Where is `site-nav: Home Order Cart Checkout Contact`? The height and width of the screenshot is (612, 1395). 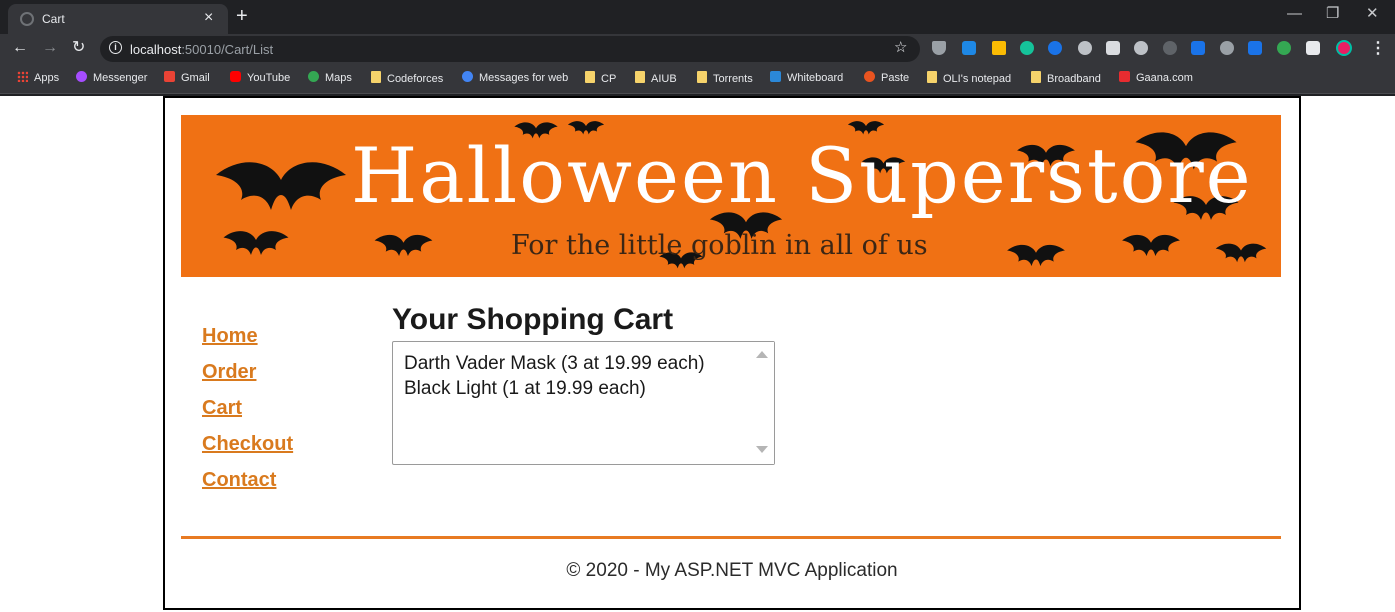
site-nav: Home Order Cart Checkout Contact is located at coordinates (247, 414).